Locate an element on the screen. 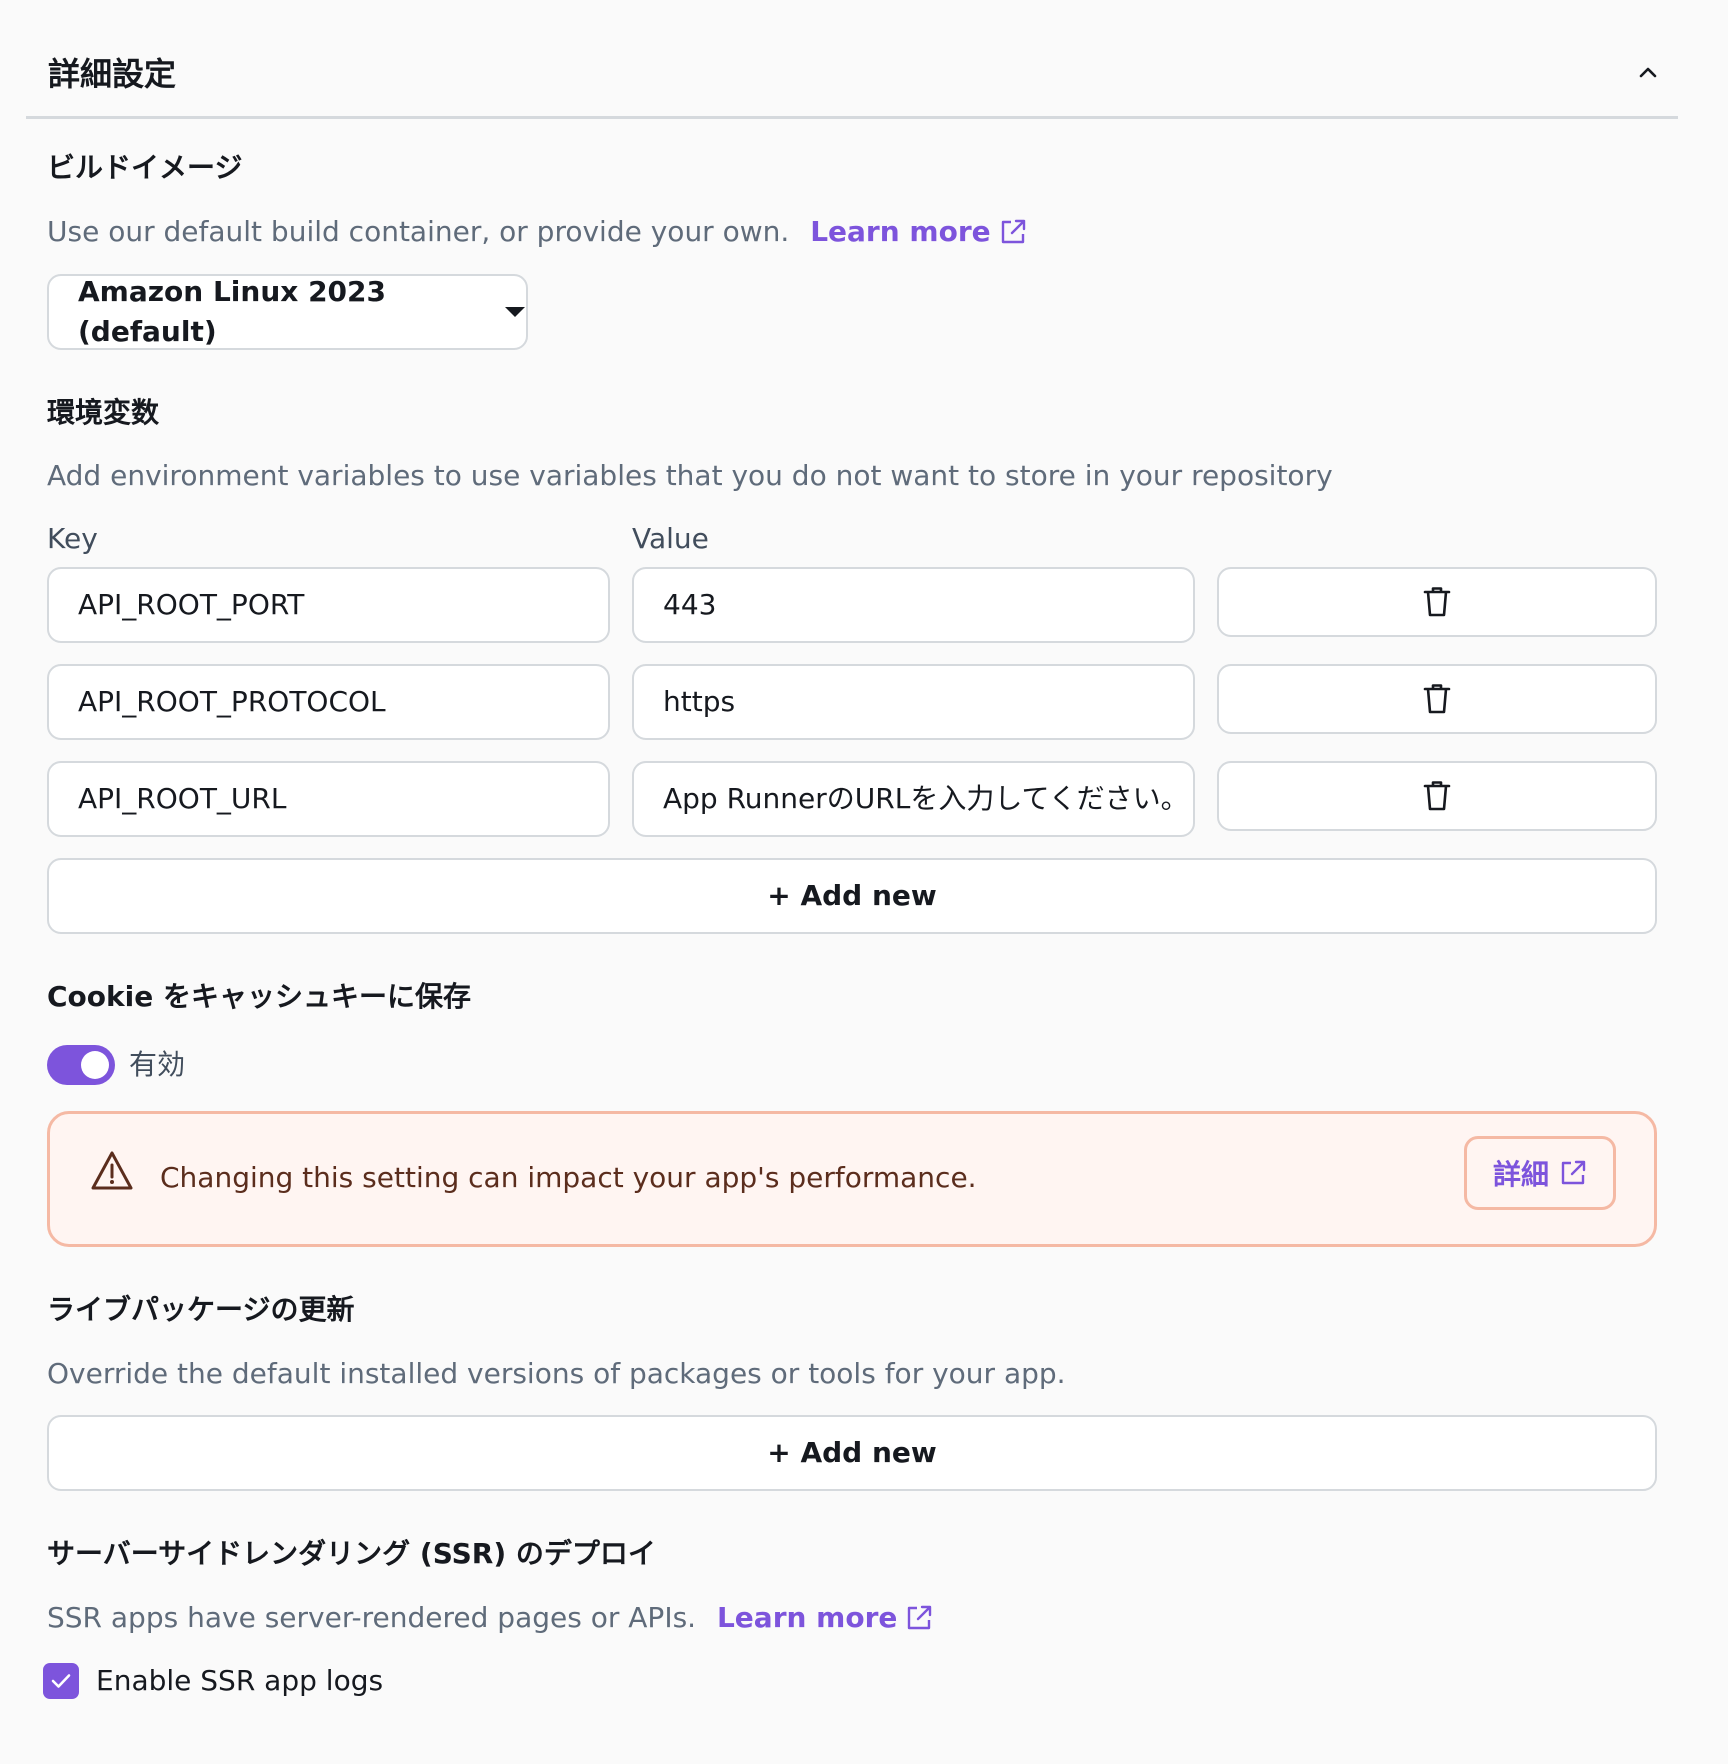 The width and height of the screenshot is (1728, 1764). build-image-selected-value: Amazon Linux 2023 (default) is located at coordinates (232, 311).